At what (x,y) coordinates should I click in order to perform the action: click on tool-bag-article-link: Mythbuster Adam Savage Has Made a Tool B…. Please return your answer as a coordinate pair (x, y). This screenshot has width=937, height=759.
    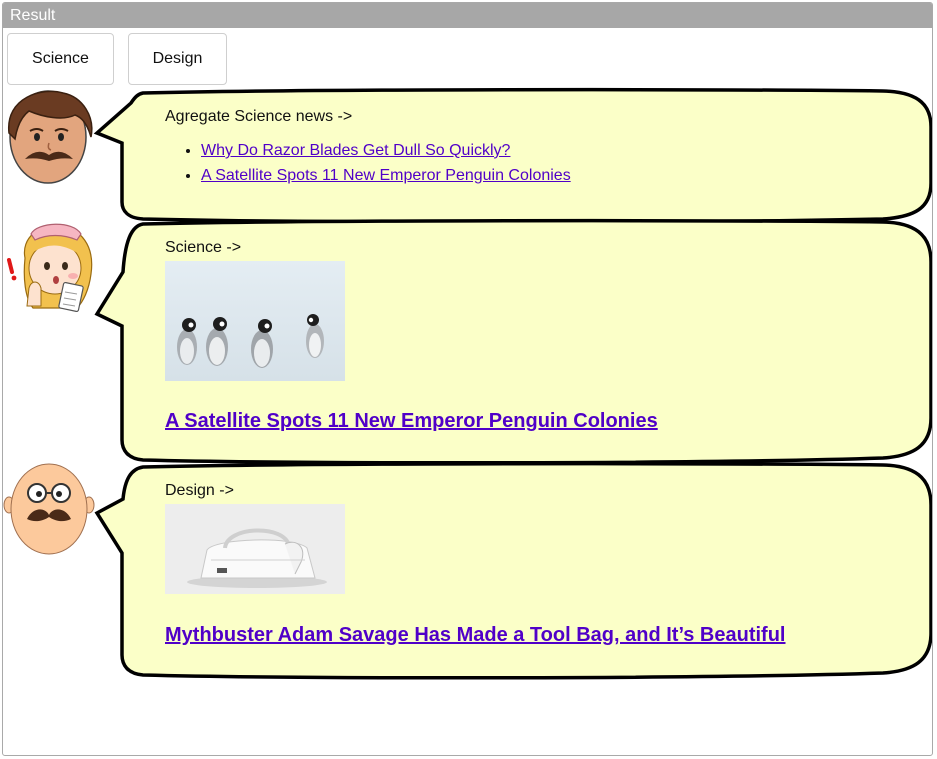
    Looking at the image, I should click on (475, 635).